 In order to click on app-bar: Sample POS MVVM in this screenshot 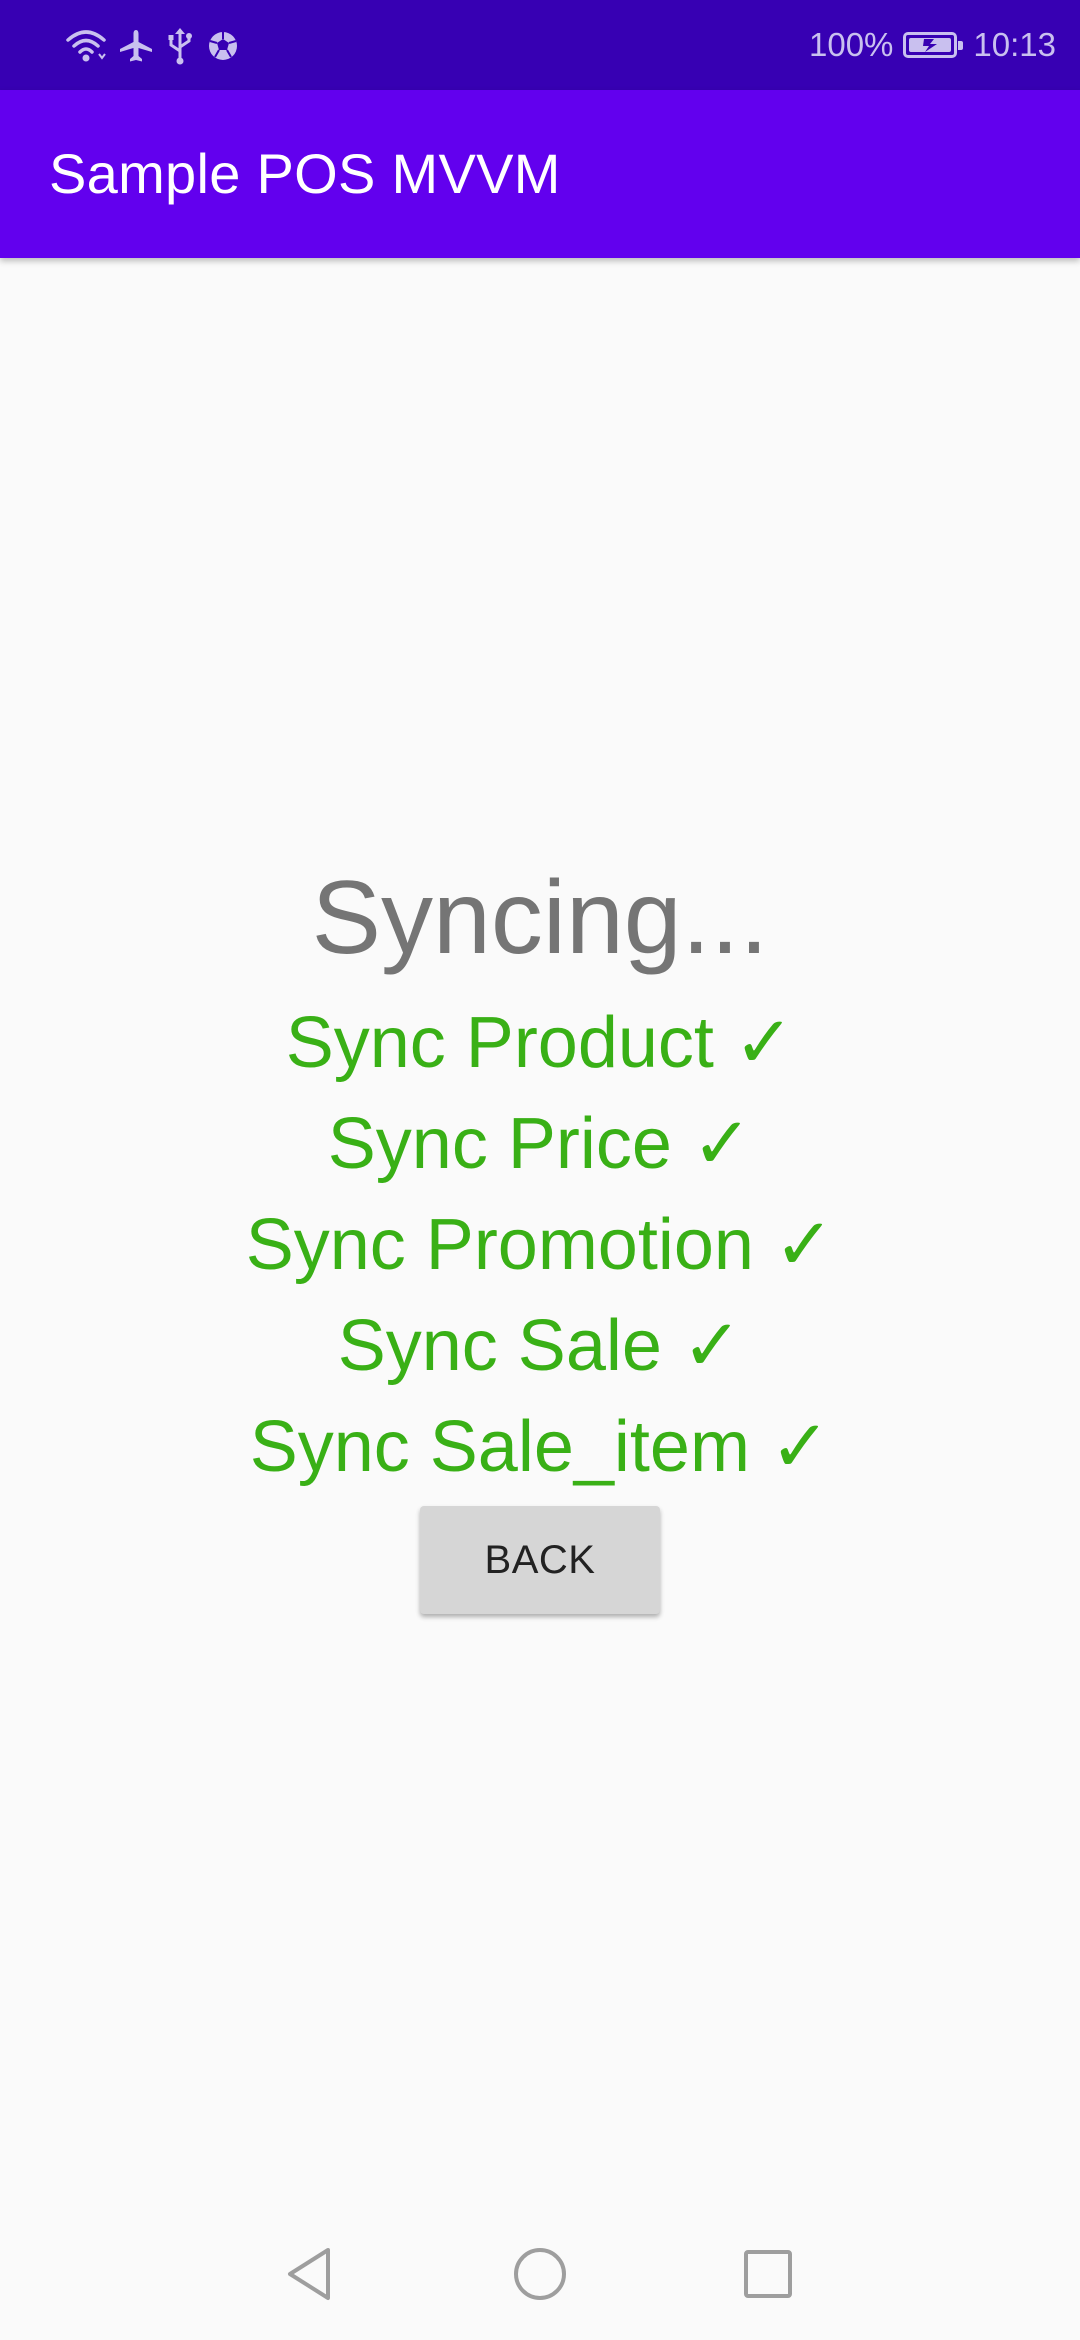, I will do `click(540, 174)`.